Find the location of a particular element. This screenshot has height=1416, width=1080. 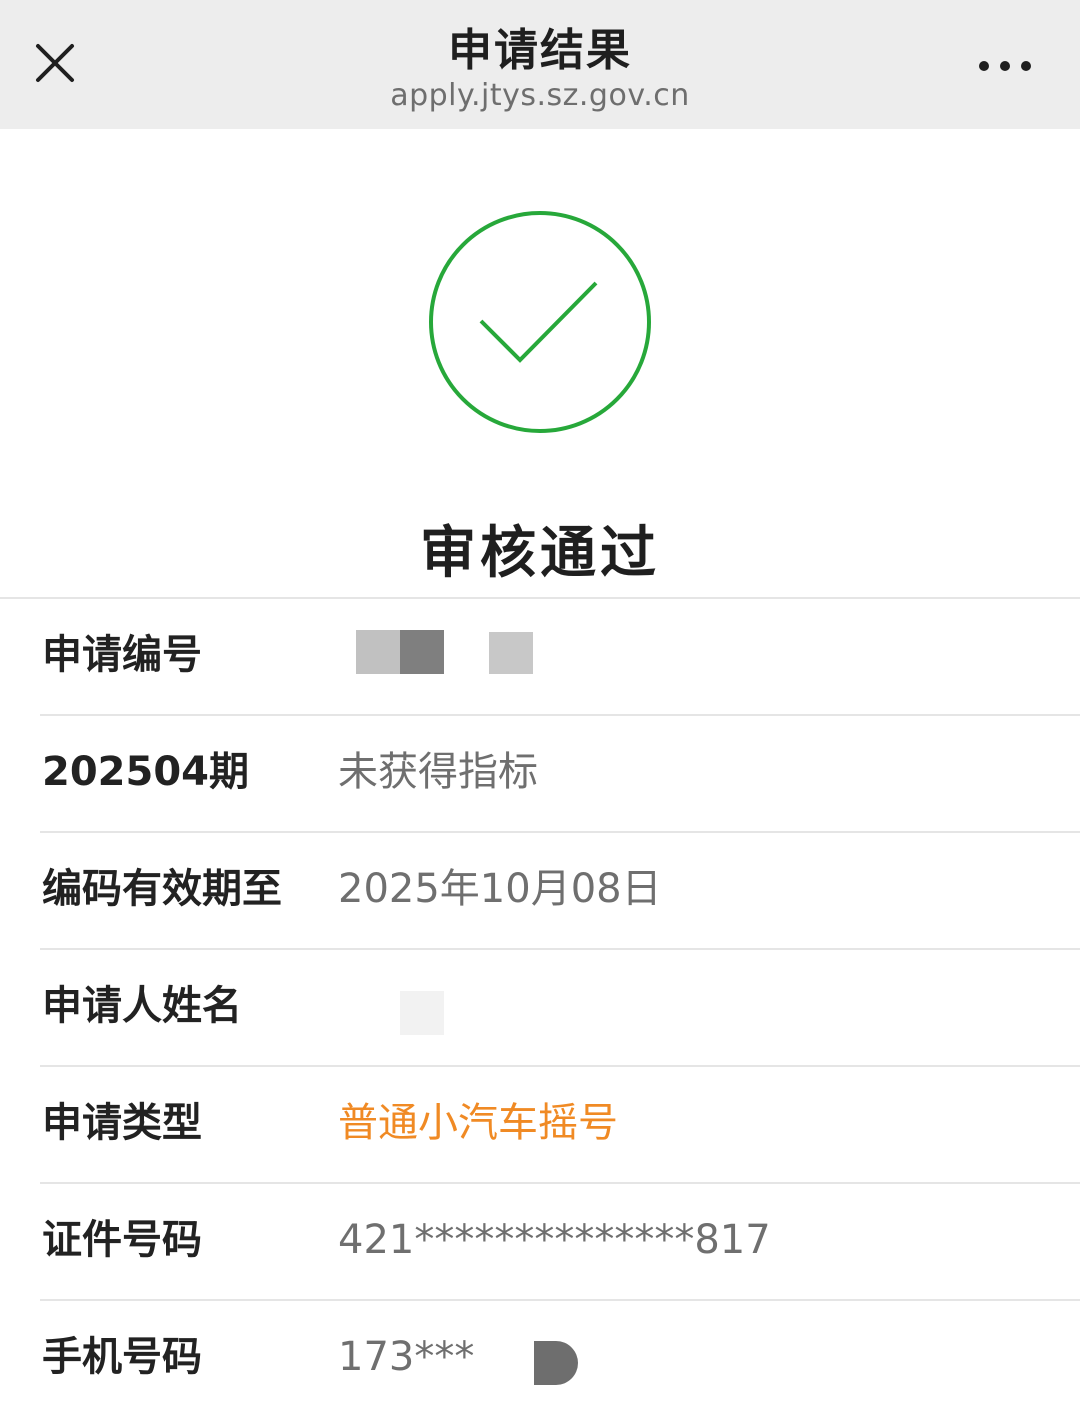

more-button is located at coordinates (1005, 66).